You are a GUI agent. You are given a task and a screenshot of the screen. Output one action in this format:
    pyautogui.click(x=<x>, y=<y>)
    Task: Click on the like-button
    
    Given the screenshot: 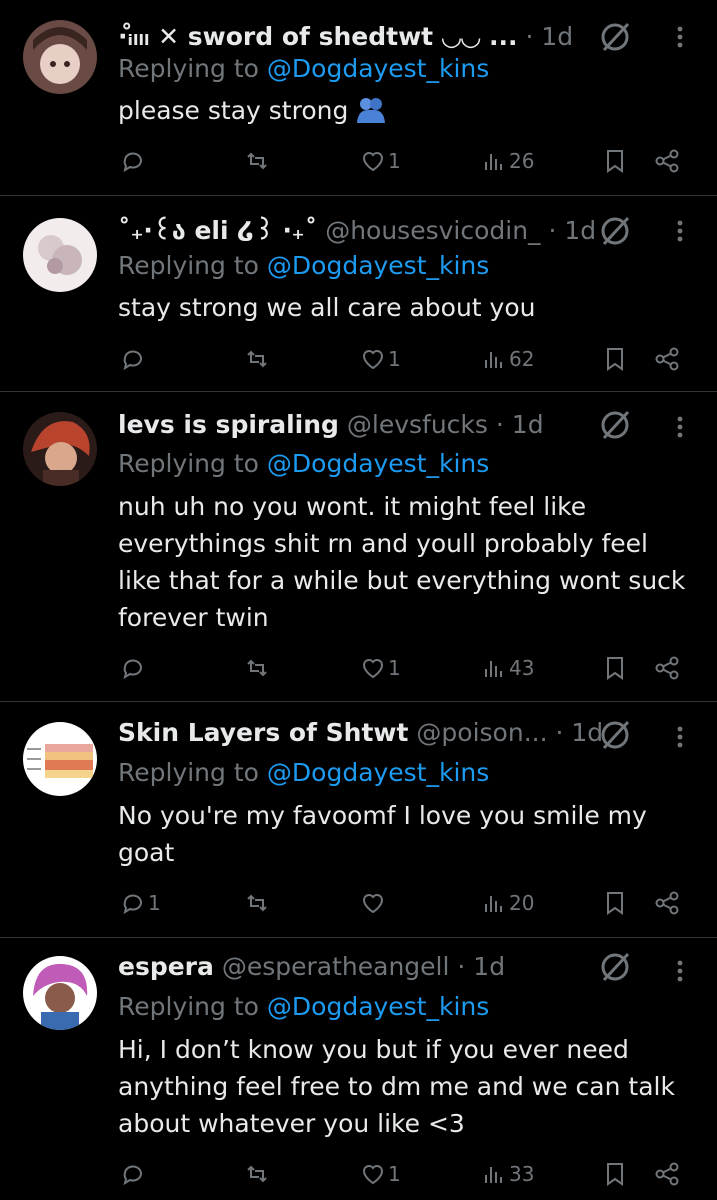 What is the action you would take?
    pyautogui.click(x=374, y=903)
    